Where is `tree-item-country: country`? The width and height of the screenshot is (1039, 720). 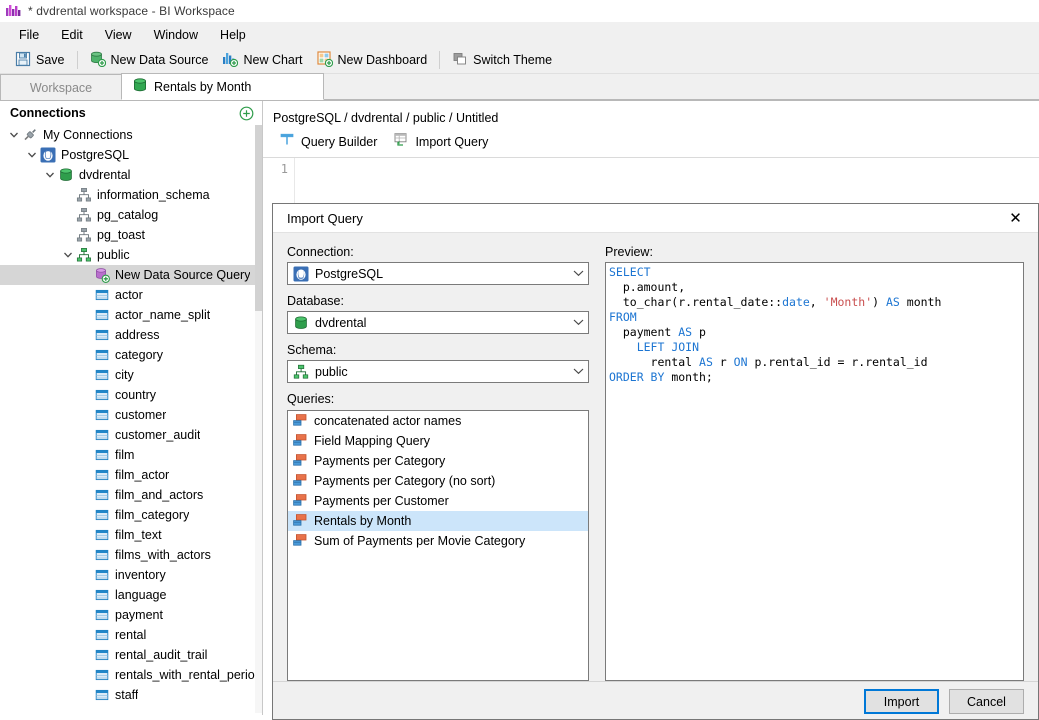
tree-item-country: country is located at coordinates (131, 395).